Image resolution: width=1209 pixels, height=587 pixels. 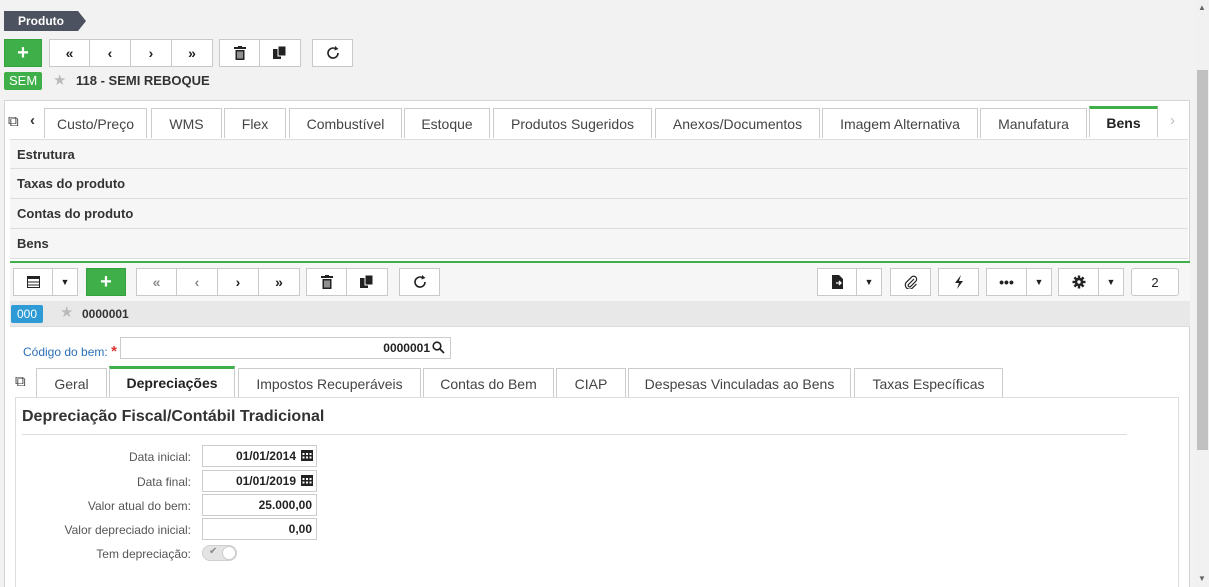 I want to click on tab-combustivel: Combustível, so click(x=345, y=123).